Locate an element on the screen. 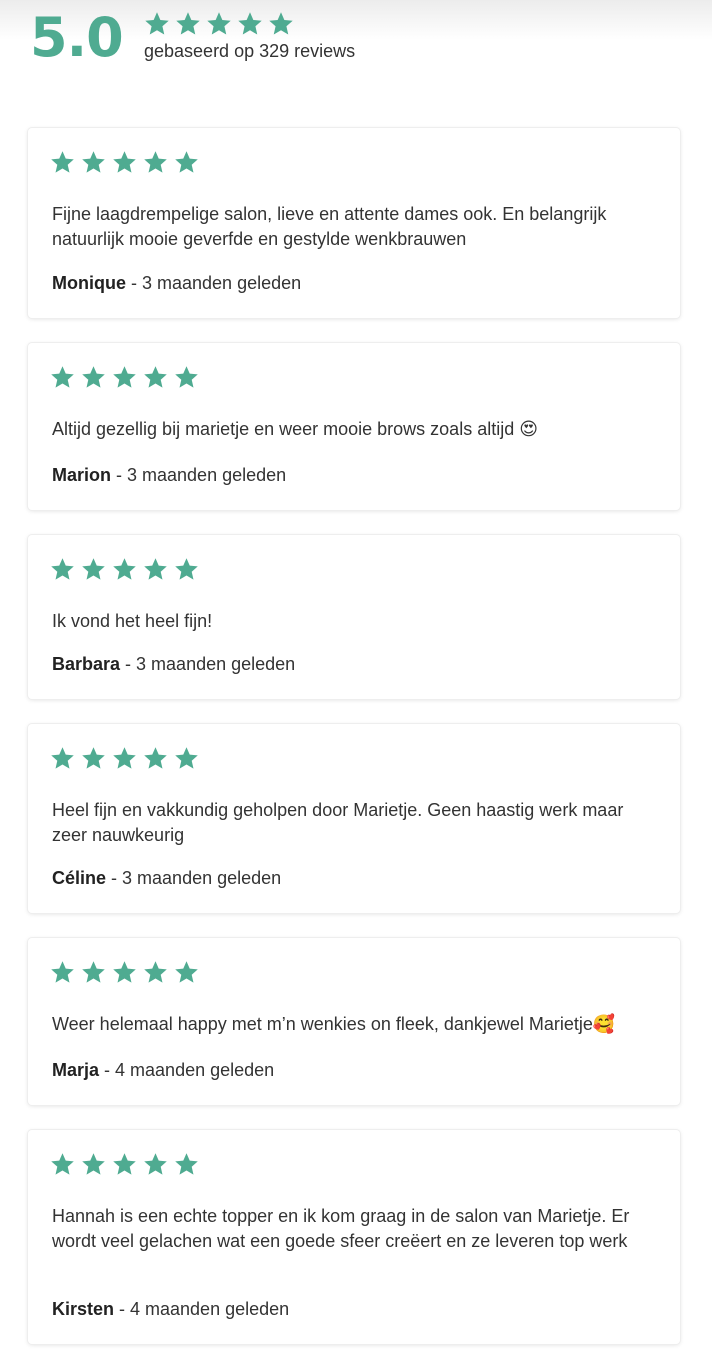 The height and width of the screenshot is (1358, 712). average-score: 5.0 is located at coordinates (77, 37).